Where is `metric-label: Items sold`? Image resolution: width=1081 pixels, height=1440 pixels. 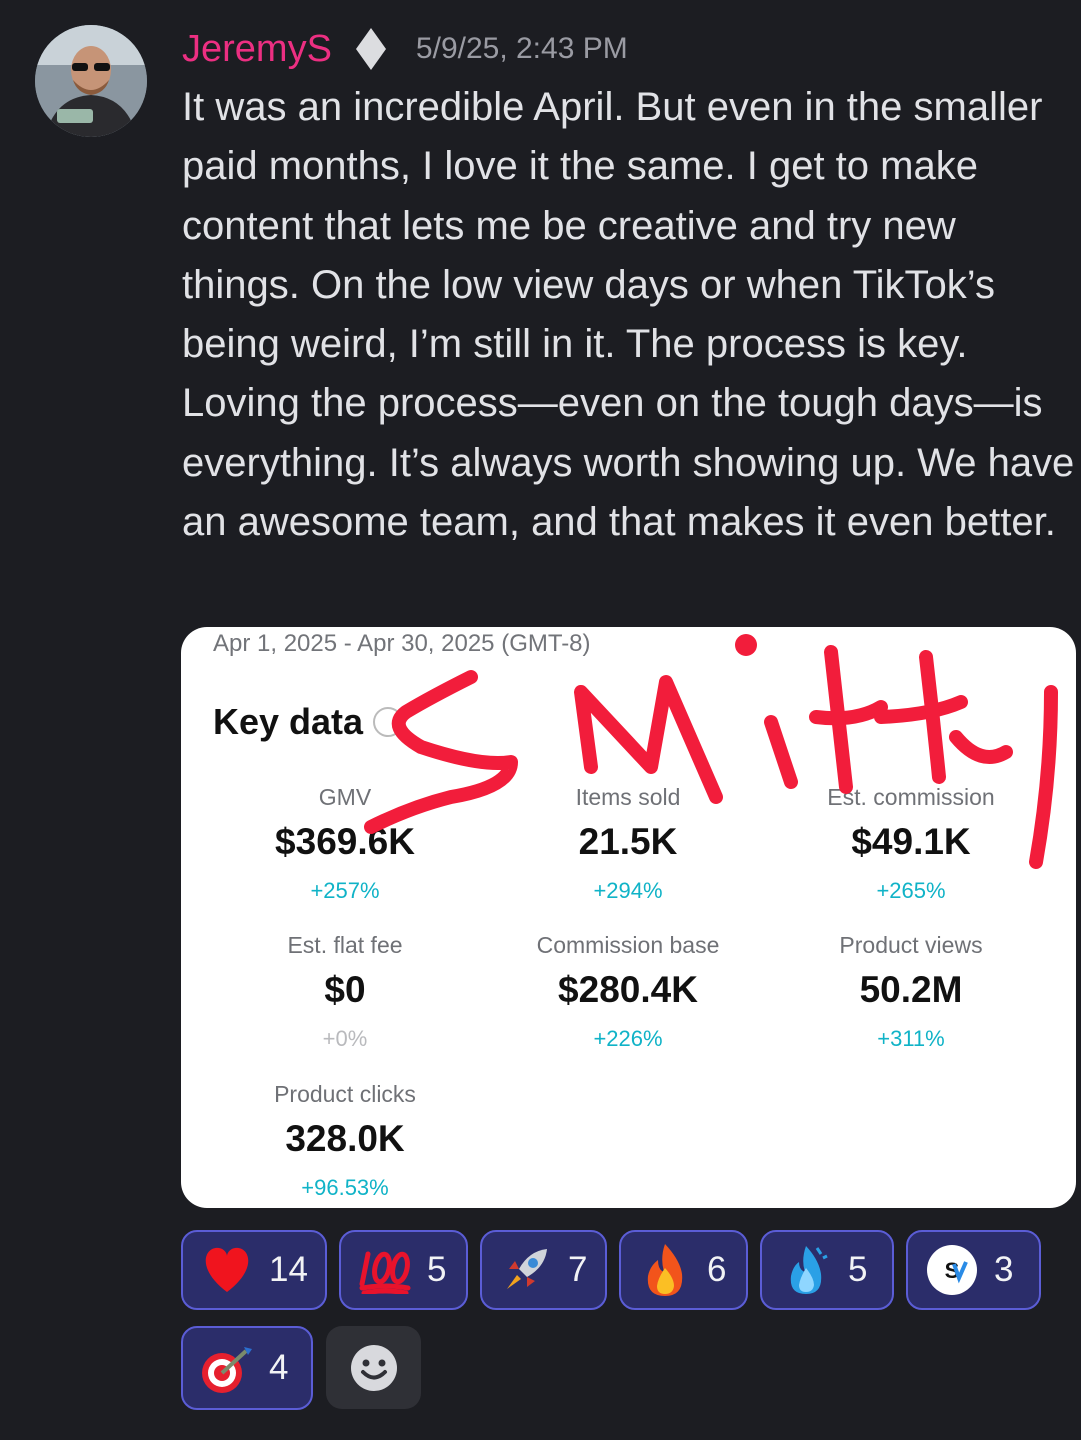
metric-label: Items sold is located at coordinates (628, 797).